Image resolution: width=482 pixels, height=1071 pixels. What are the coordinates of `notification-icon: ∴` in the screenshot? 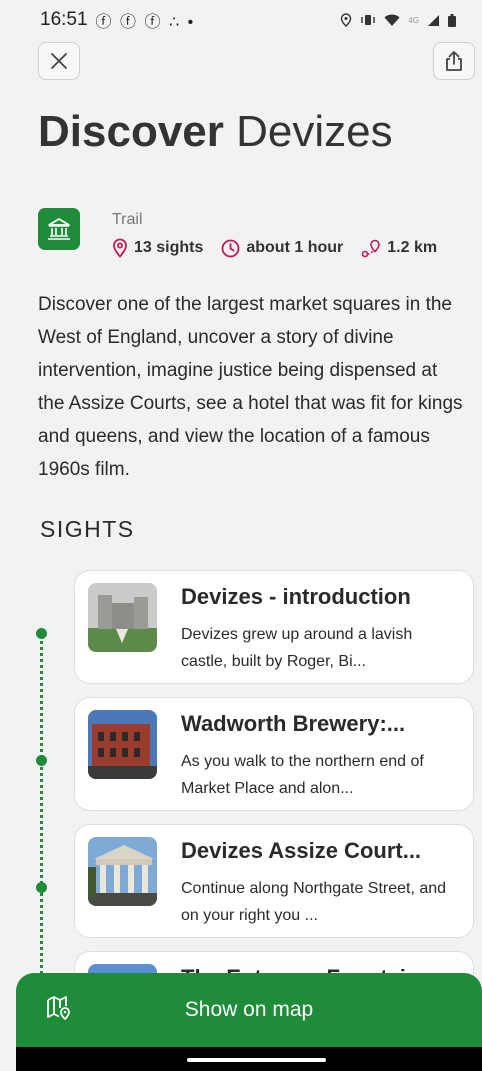 It's located at (175, 22).